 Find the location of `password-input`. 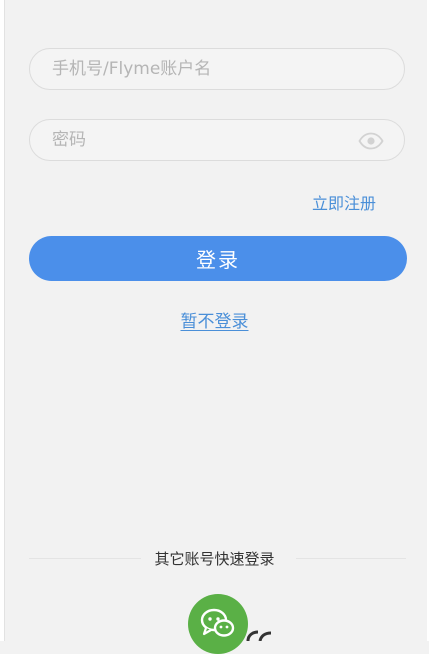

password-input is located at coordinates (197, 140).